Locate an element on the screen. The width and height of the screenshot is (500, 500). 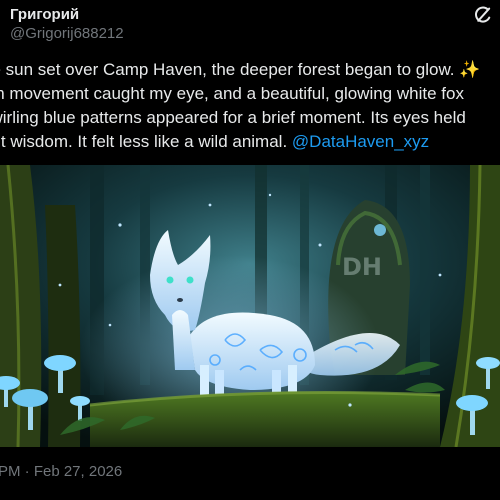
grok-icon is located at coordinates (483, 15).